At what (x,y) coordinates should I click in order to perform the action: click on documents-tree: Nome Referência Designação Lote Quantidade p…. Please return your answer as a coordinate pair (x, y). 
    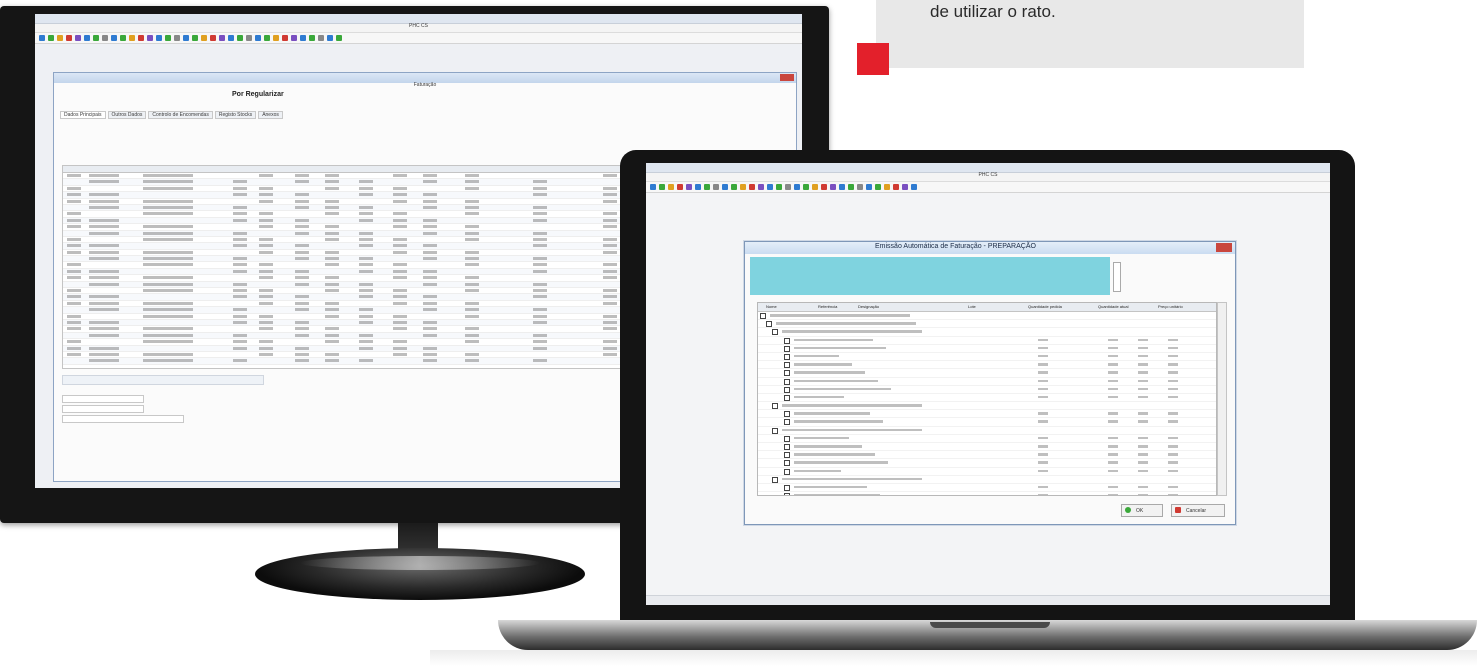
    Looking at the image, I should click on (987, 399).